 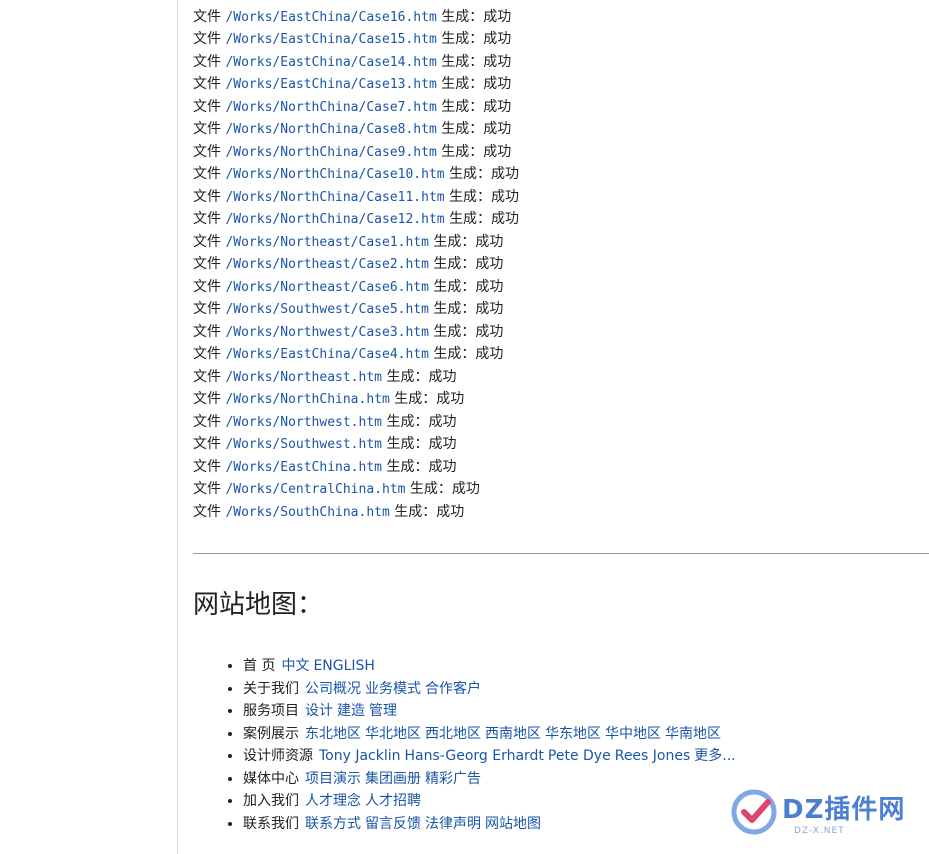 I want to click on log-file-link: /Works/NorthChina/Case7.htm, so click(x=330, y=107).